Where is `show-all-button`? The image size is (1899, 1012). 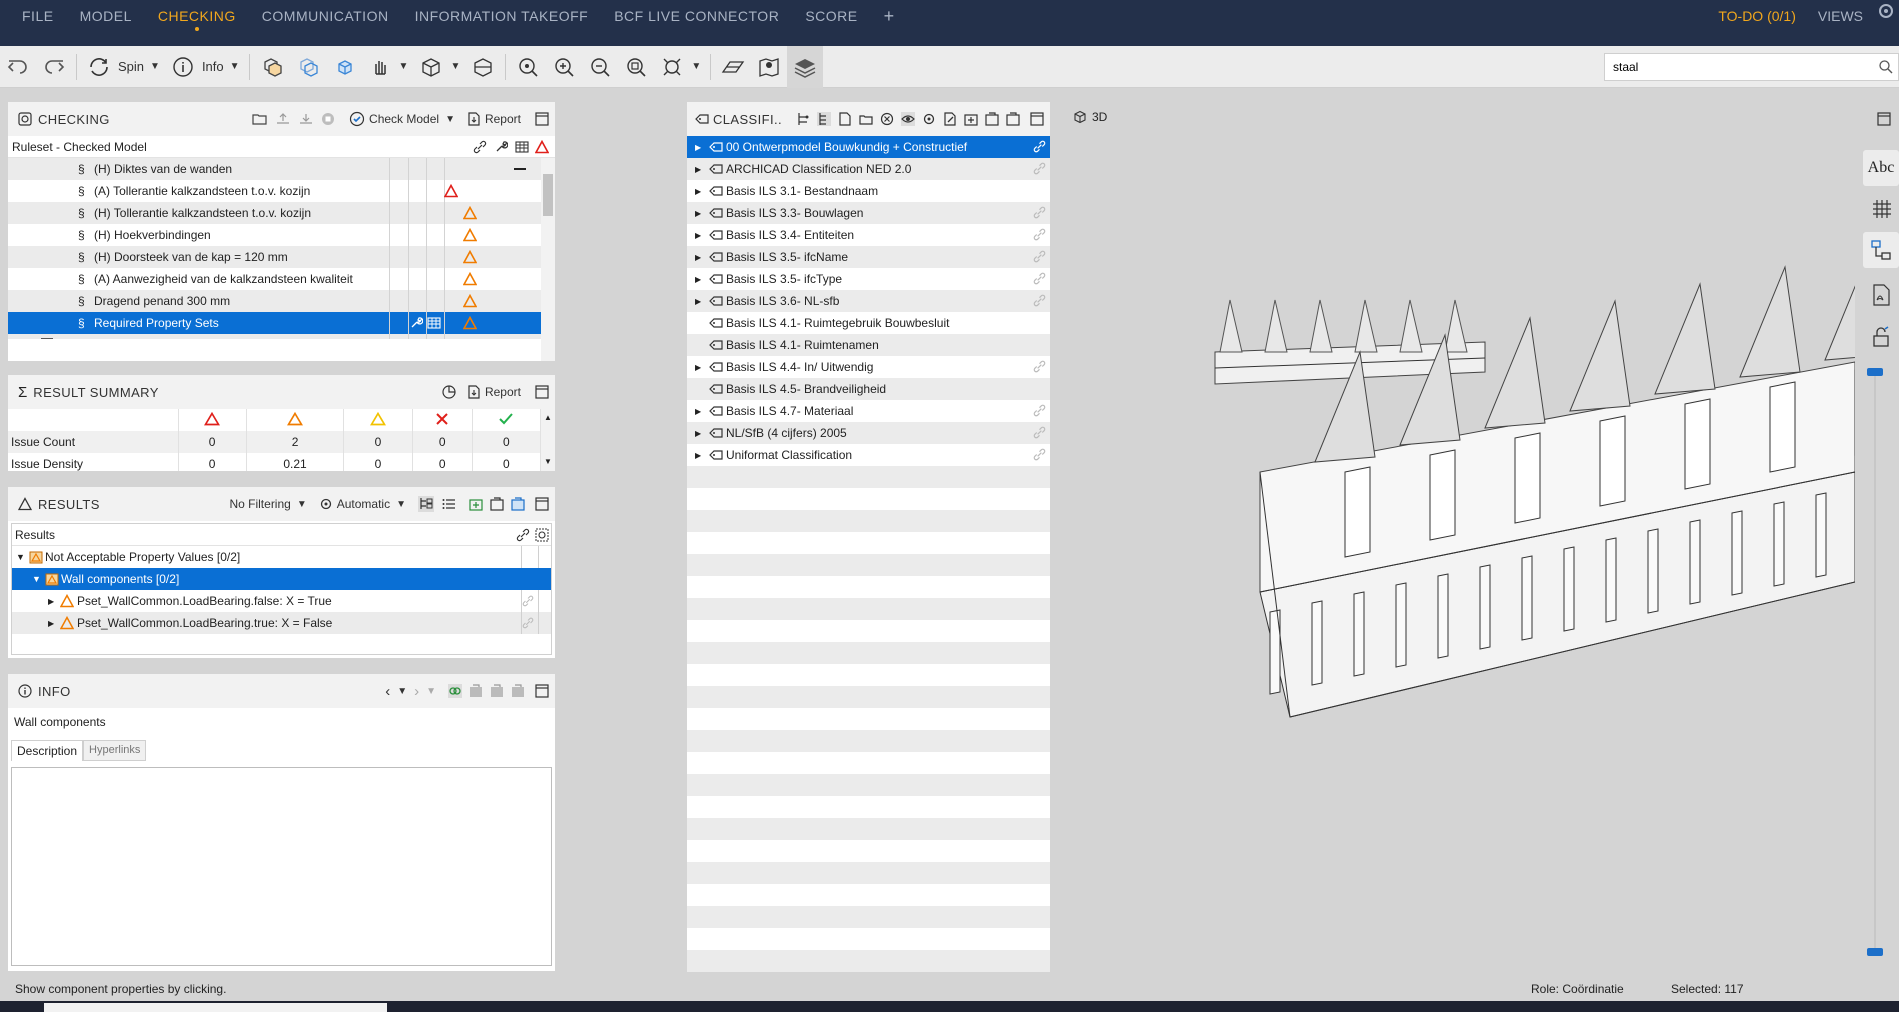
show-all-button is located at coordinates (272, 67).